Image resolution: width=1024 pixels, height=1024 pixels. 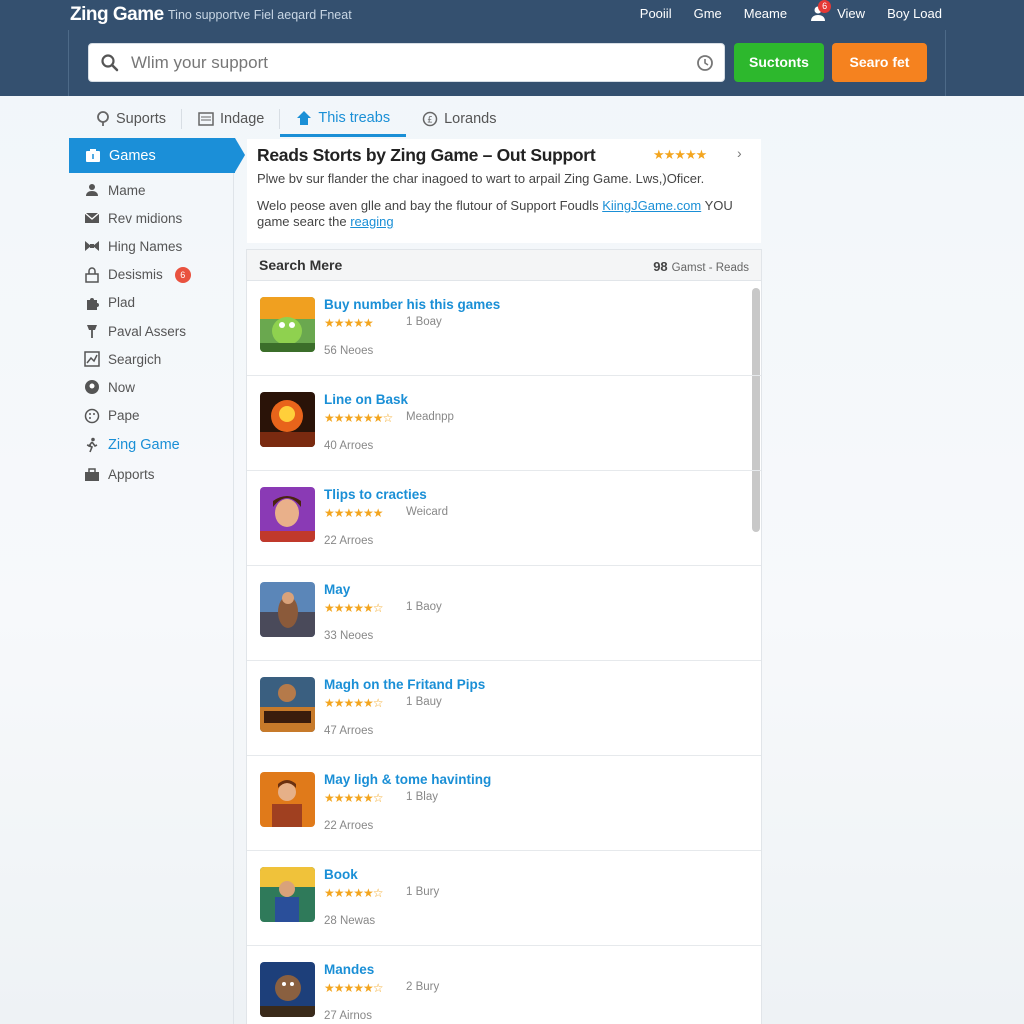 What do you see at coordinates (92, 445) in the screenshot?
I see `runner-icon` at bounding box center [92, 445].